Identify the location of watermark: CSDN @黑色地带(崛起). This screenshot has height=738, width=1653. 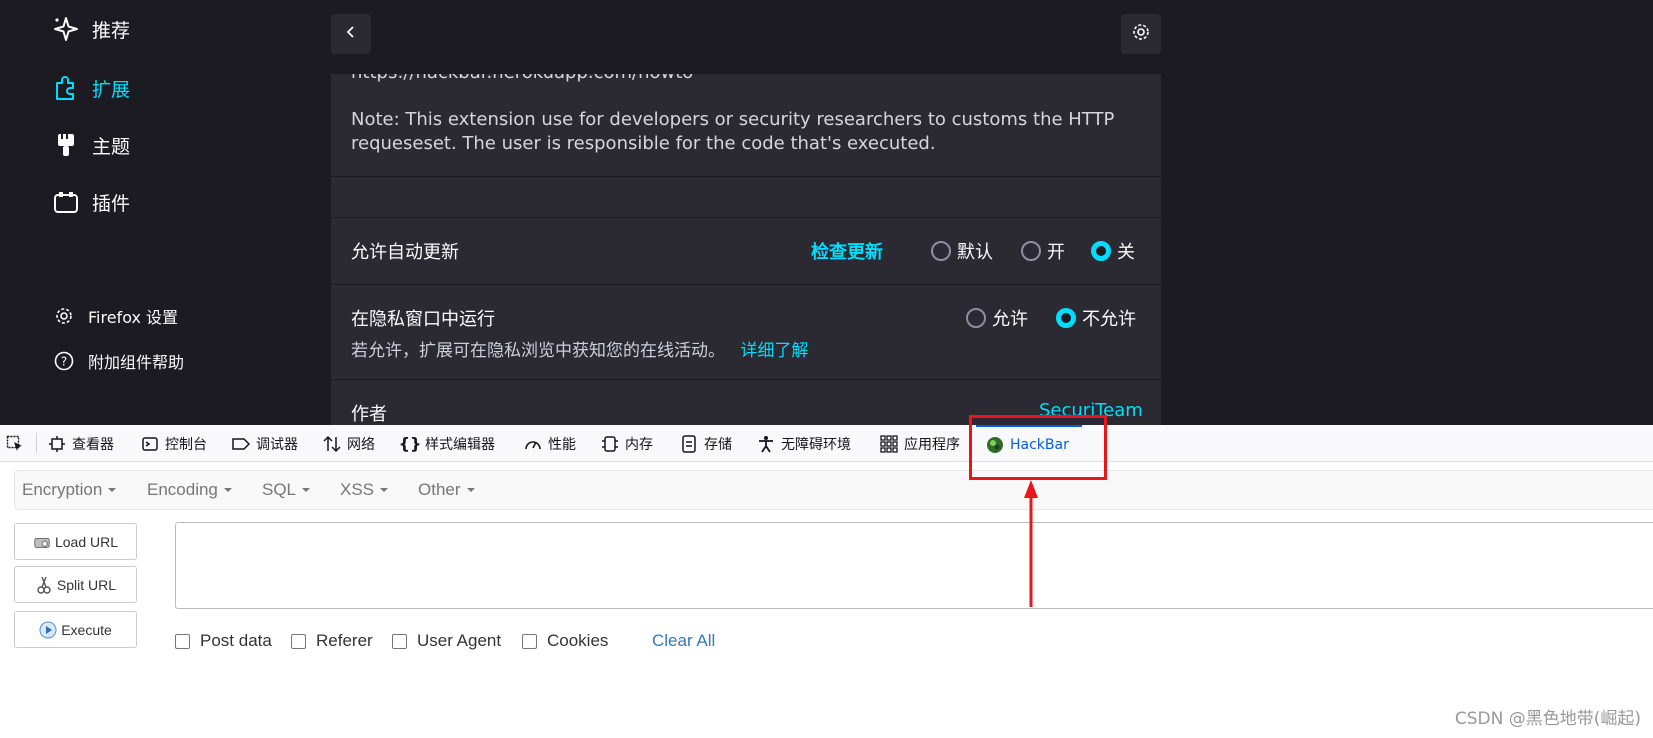
(1547, 719).